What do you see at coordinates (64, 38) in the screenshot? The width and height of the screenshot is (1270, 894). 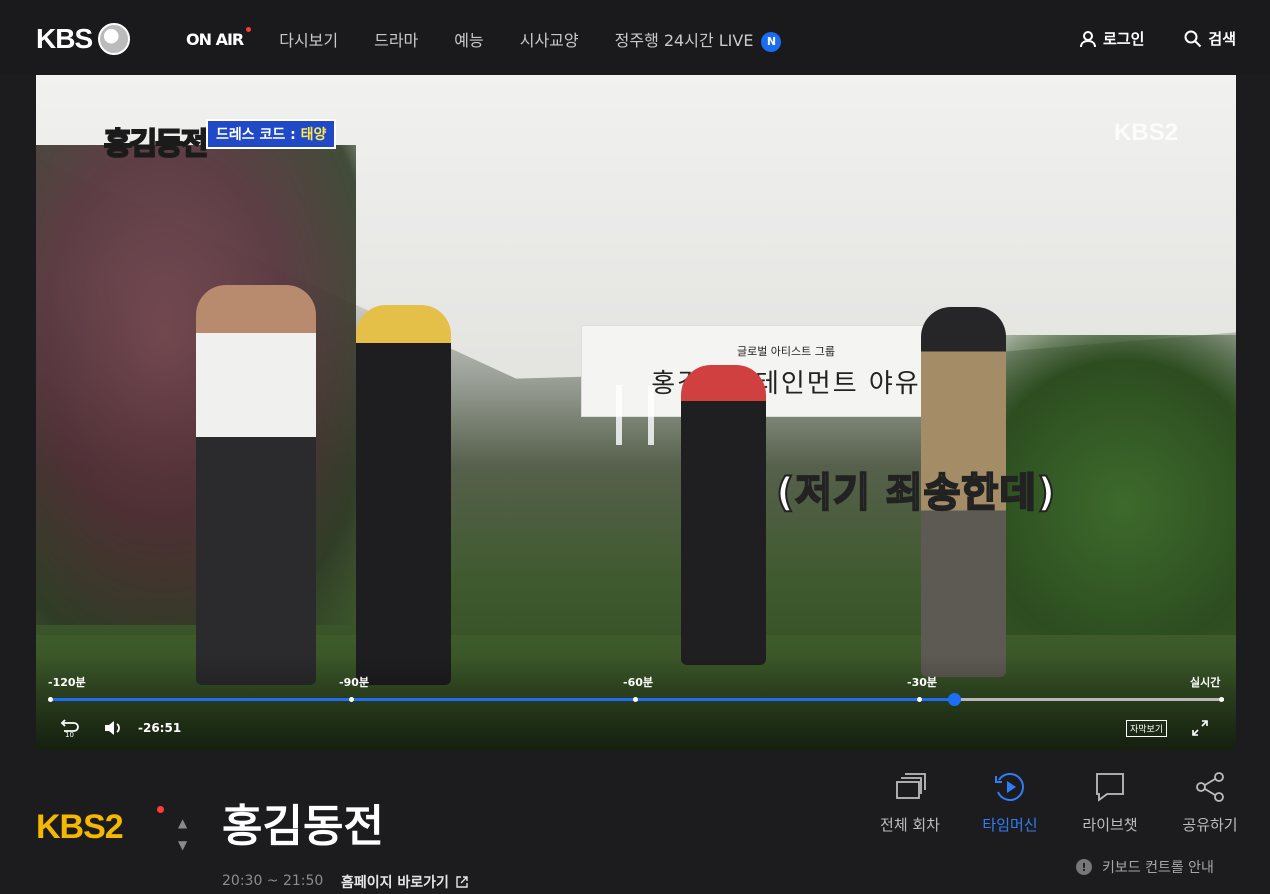 I see `kbs-logo-text: KBS` at bounding box center [64, 38].